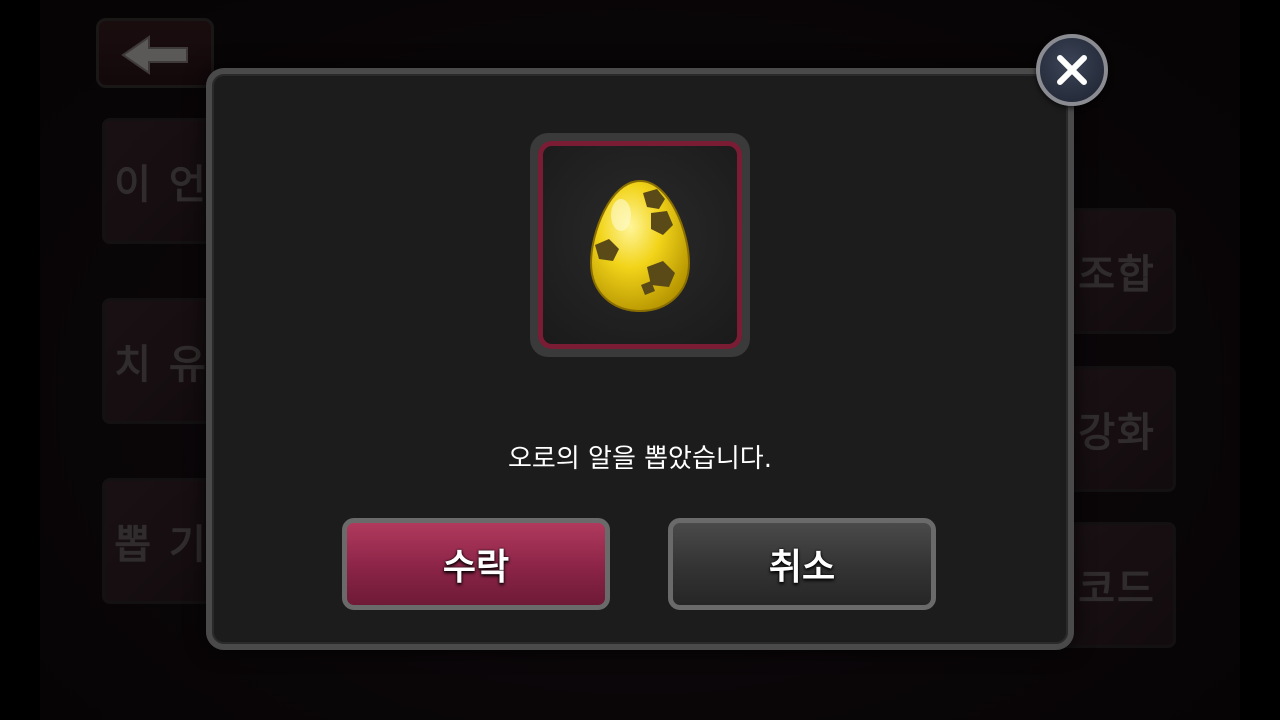 This screenshot has height=720, width=1280. I want to click on item-slot-inner, so click(640, 245).